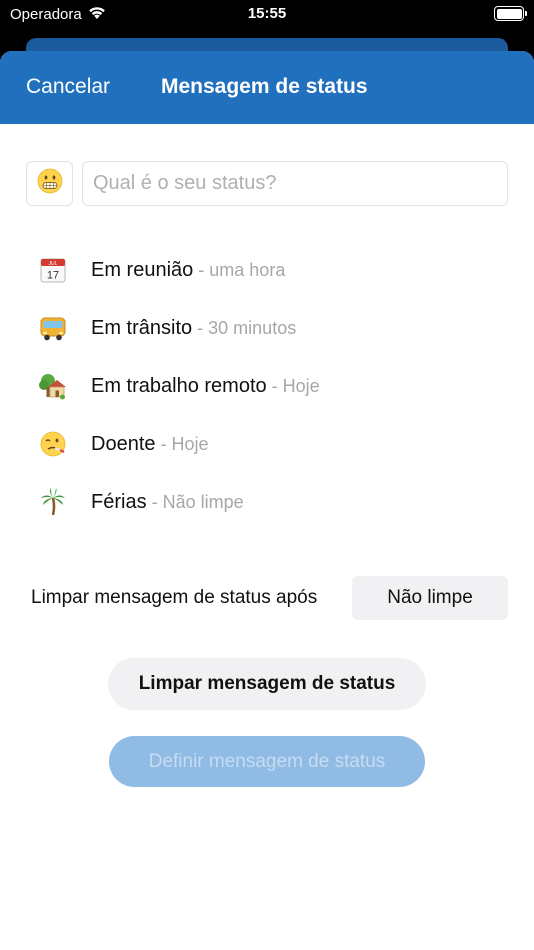  Describe the element at coordinates (510, 13) in the screenshot. I see `battery-icon` at that location.